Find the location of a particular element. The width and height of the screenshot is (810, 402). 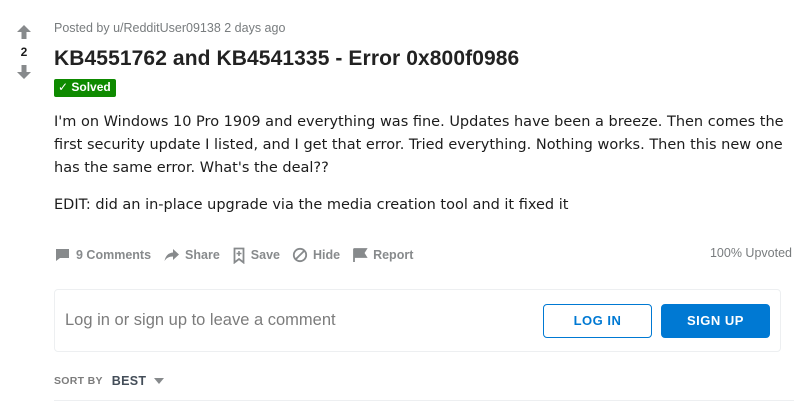

comments-button: 9 Comments is located at coordinates (102, 255).